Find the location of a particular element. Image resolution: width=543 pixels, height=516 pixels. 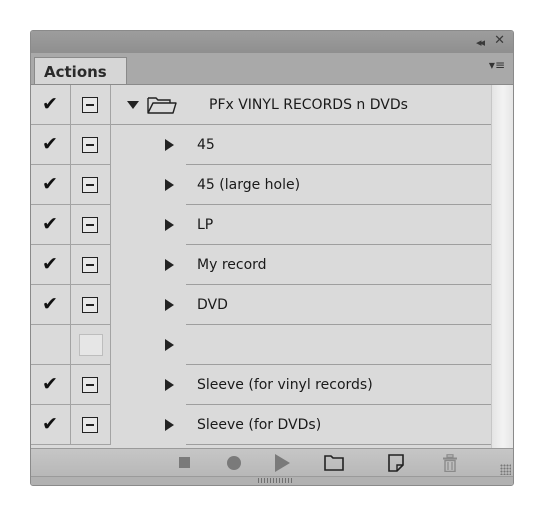

action-set-label: PFx VINYL RECORDS n DVDs is located at coordinates (308, 105).